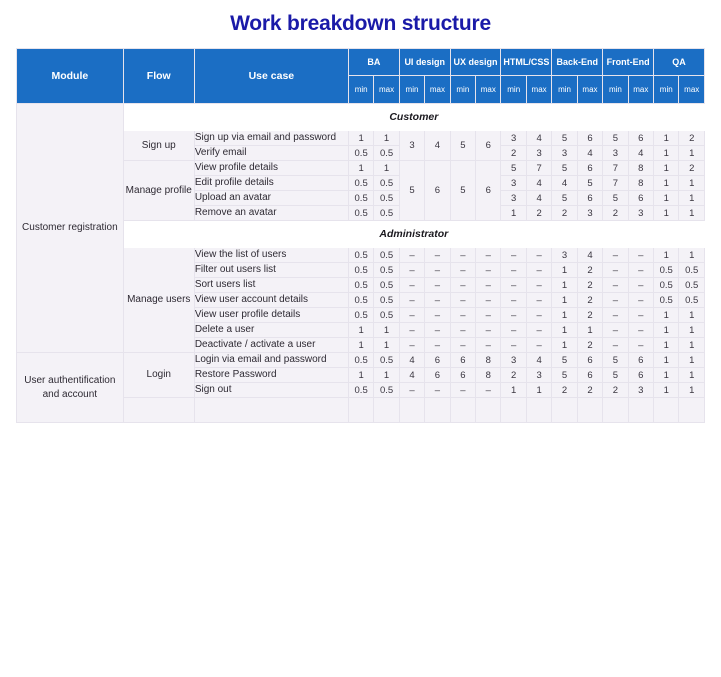 The width and height of the screenshot is (721, 677). Describe the element at coordinates (564, 153) in the screenshot. I see `cell-be-min: 3` at that location.